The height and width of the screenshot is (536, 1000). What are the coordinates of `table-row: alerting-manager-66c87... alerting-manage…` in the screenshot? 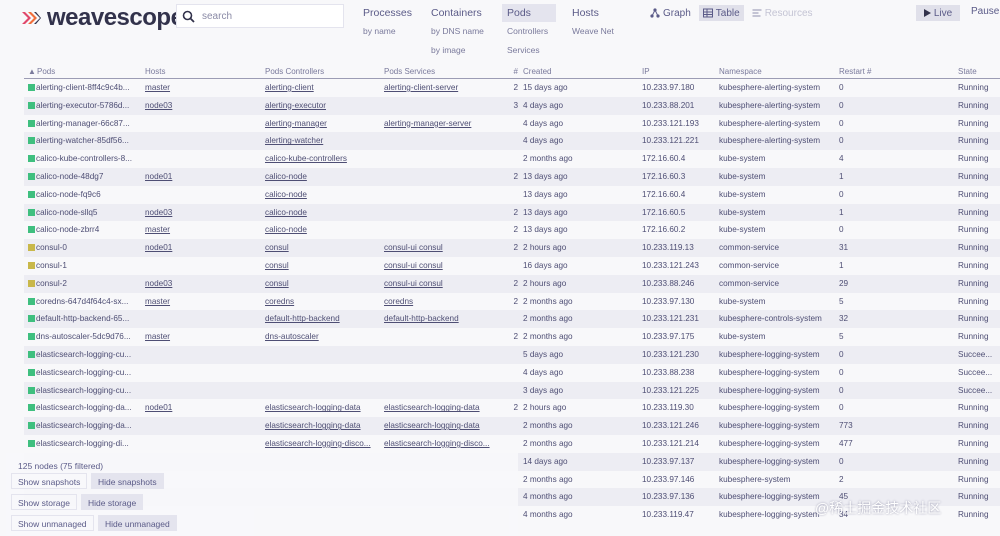 It's located at (512, 124).